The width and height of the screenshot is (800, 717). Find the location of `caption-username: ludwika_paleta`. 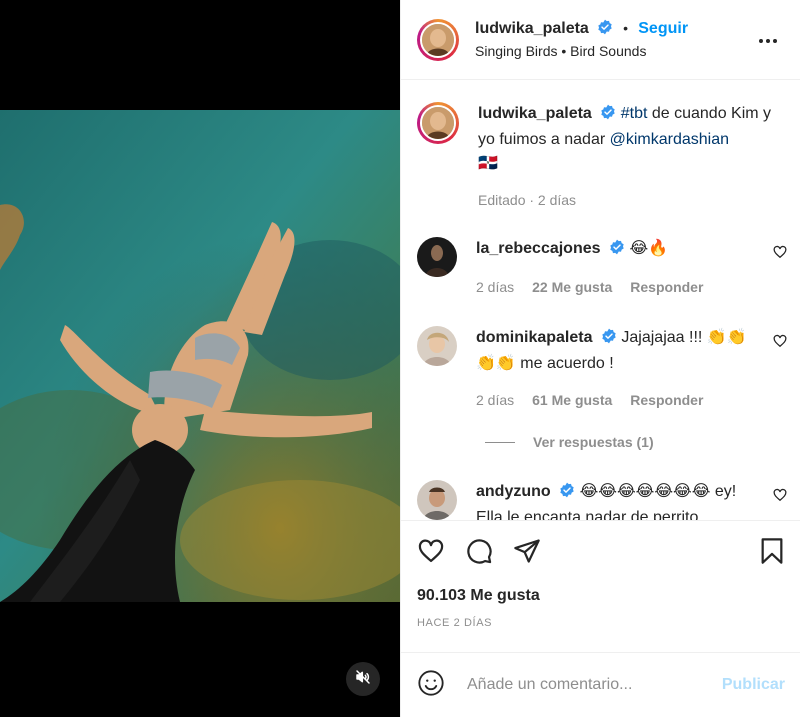

caption-username: ludwika_paleta is located at coordinates (535, 113).